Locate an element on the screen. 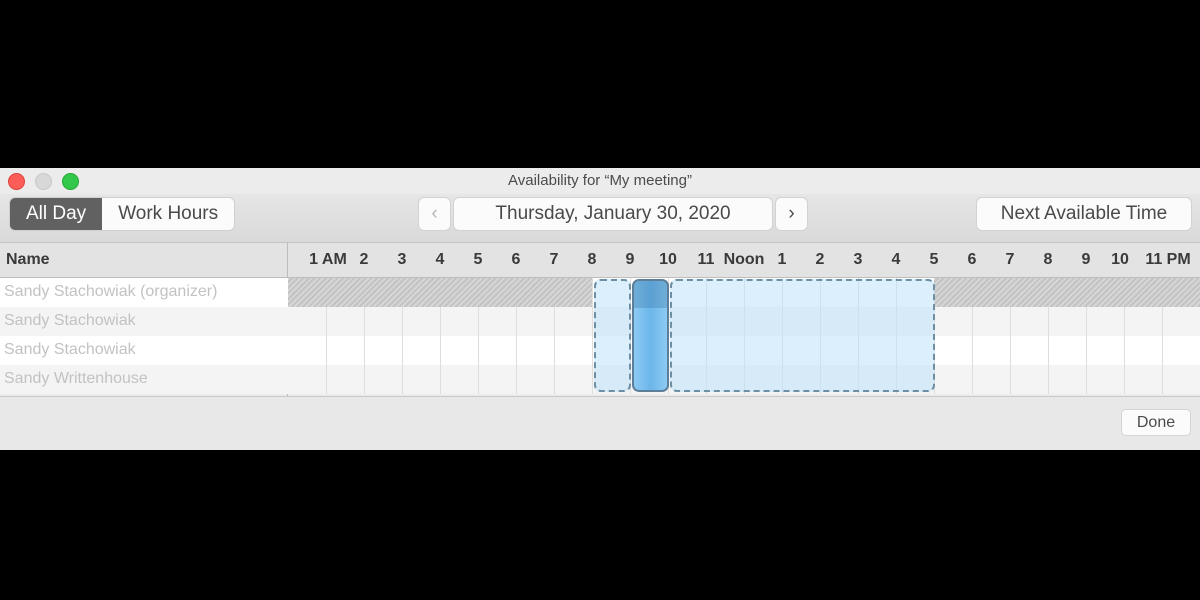  window-title: Availability for “My meeting” is located at coordinates (600, 180).